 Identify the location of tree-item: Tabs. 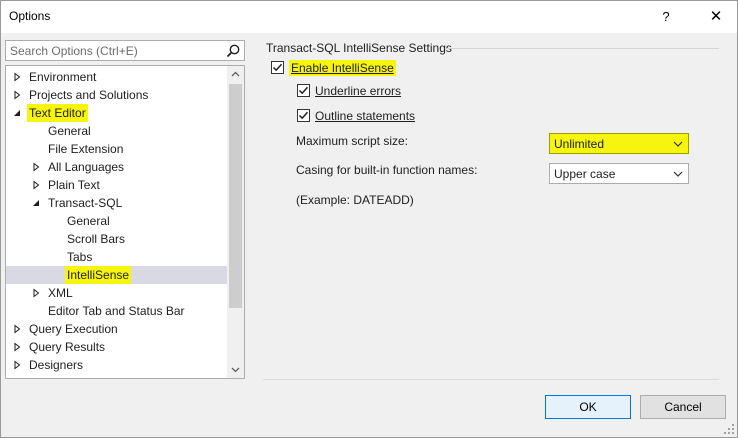
(117, 257).